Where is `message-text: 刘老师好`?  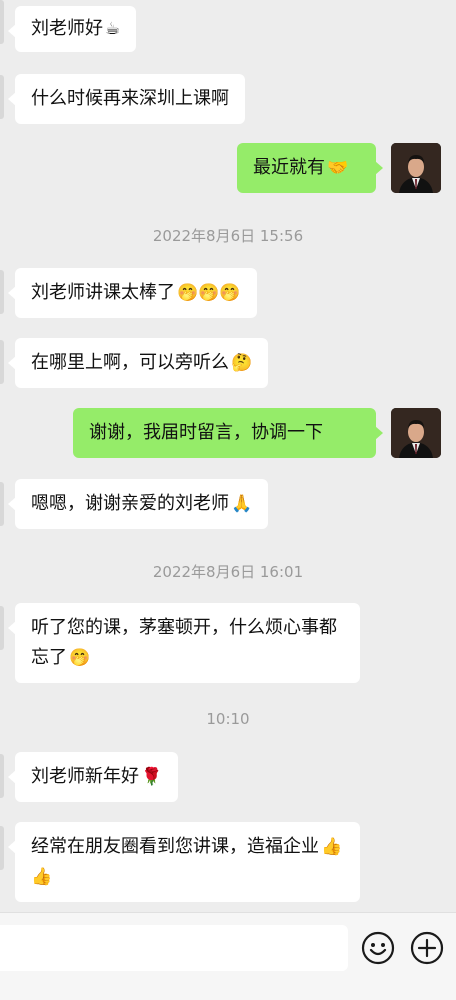 message-text: 刘老师好 is located at coordinates (67, 28).